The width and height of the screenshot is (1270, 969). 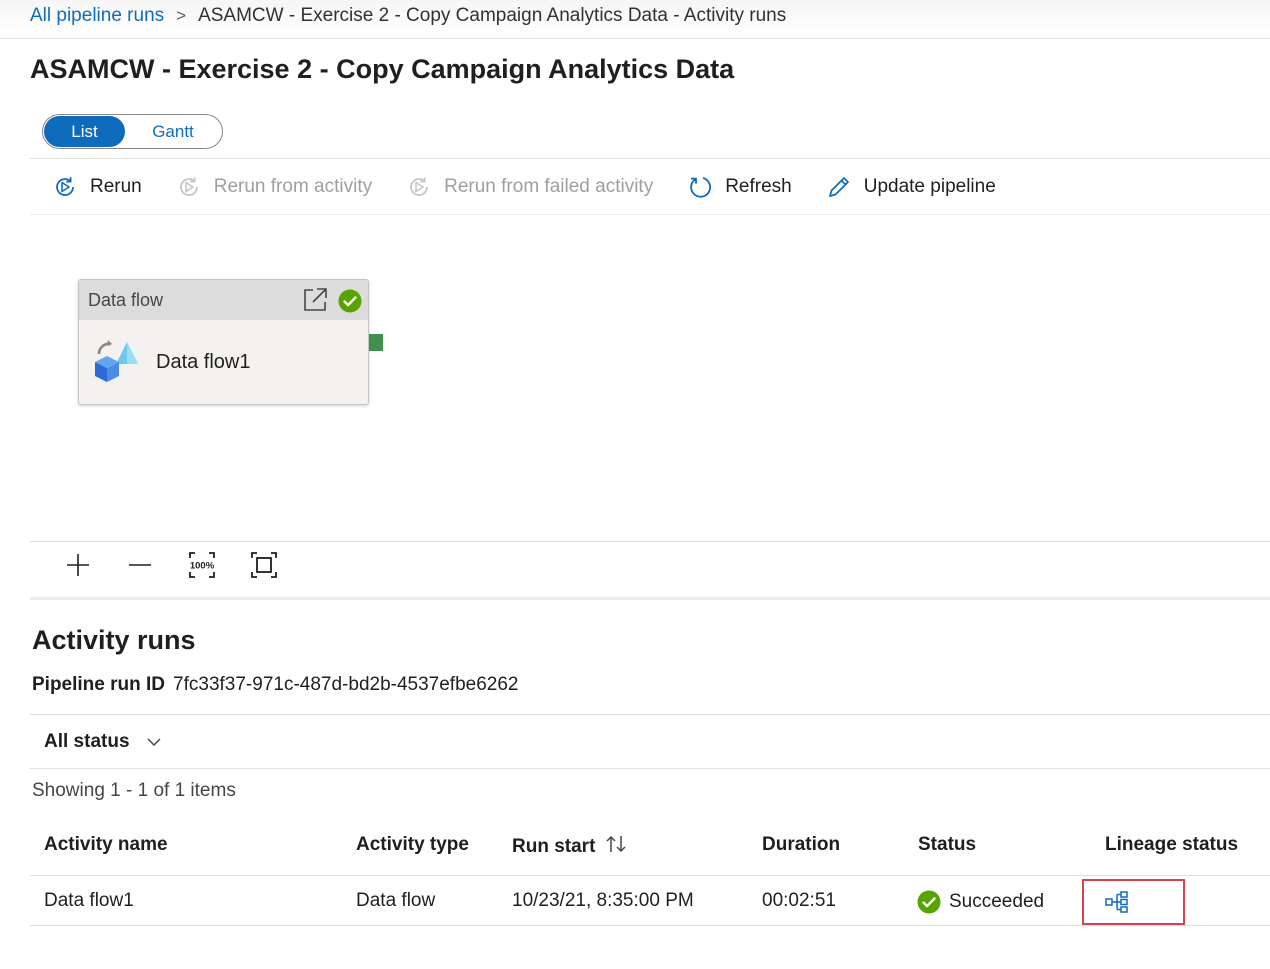 What do you see at coordinates (997, 901) in the screenshot?
I see `status-text: Succeeded` at bounding box center [997, 901].